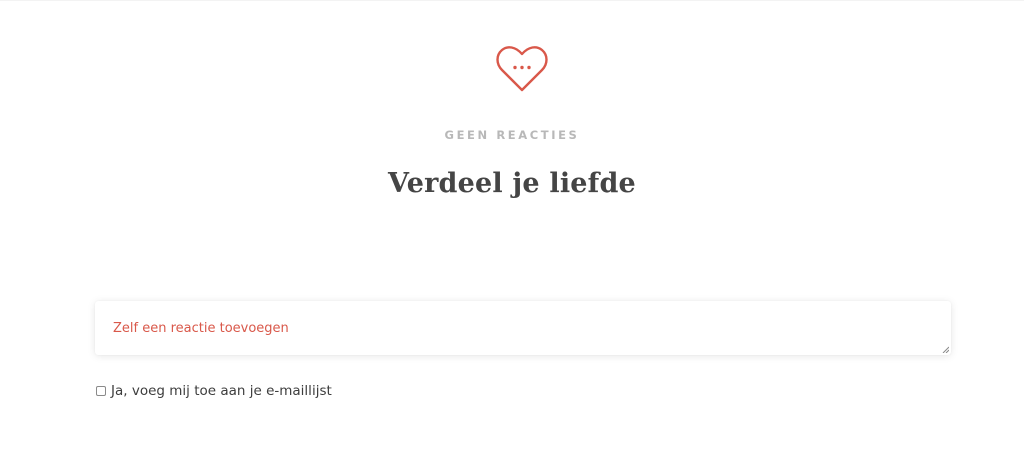 This screenshot has height=450, width=1024. I want to click on newsletter-label: Ja, voeg mij toe aan je e-maillijst, so click(221, 391).